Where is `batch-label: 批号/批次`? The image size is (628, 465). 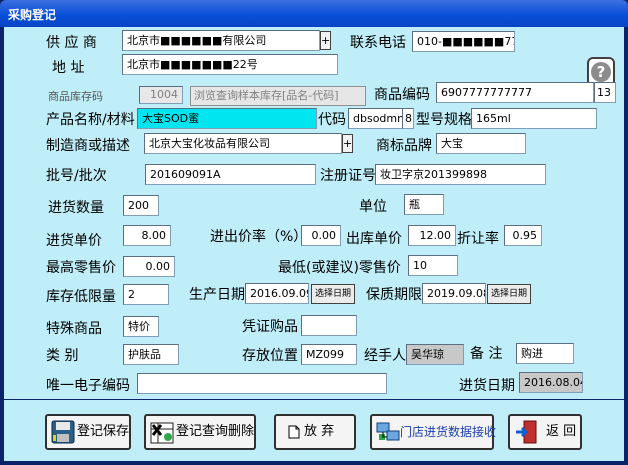 batch-label: 批号/批次 is located at coordinates (76, 176).